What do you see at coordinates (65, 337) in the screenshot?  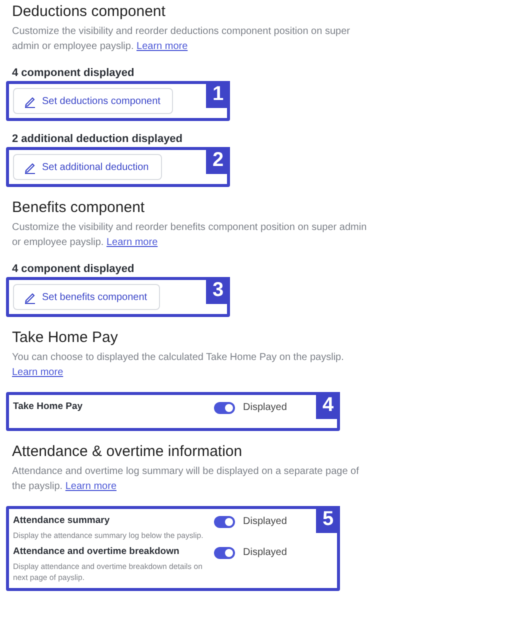 I see `section-title: Take Home Pay` at bounding box center [65, 337].